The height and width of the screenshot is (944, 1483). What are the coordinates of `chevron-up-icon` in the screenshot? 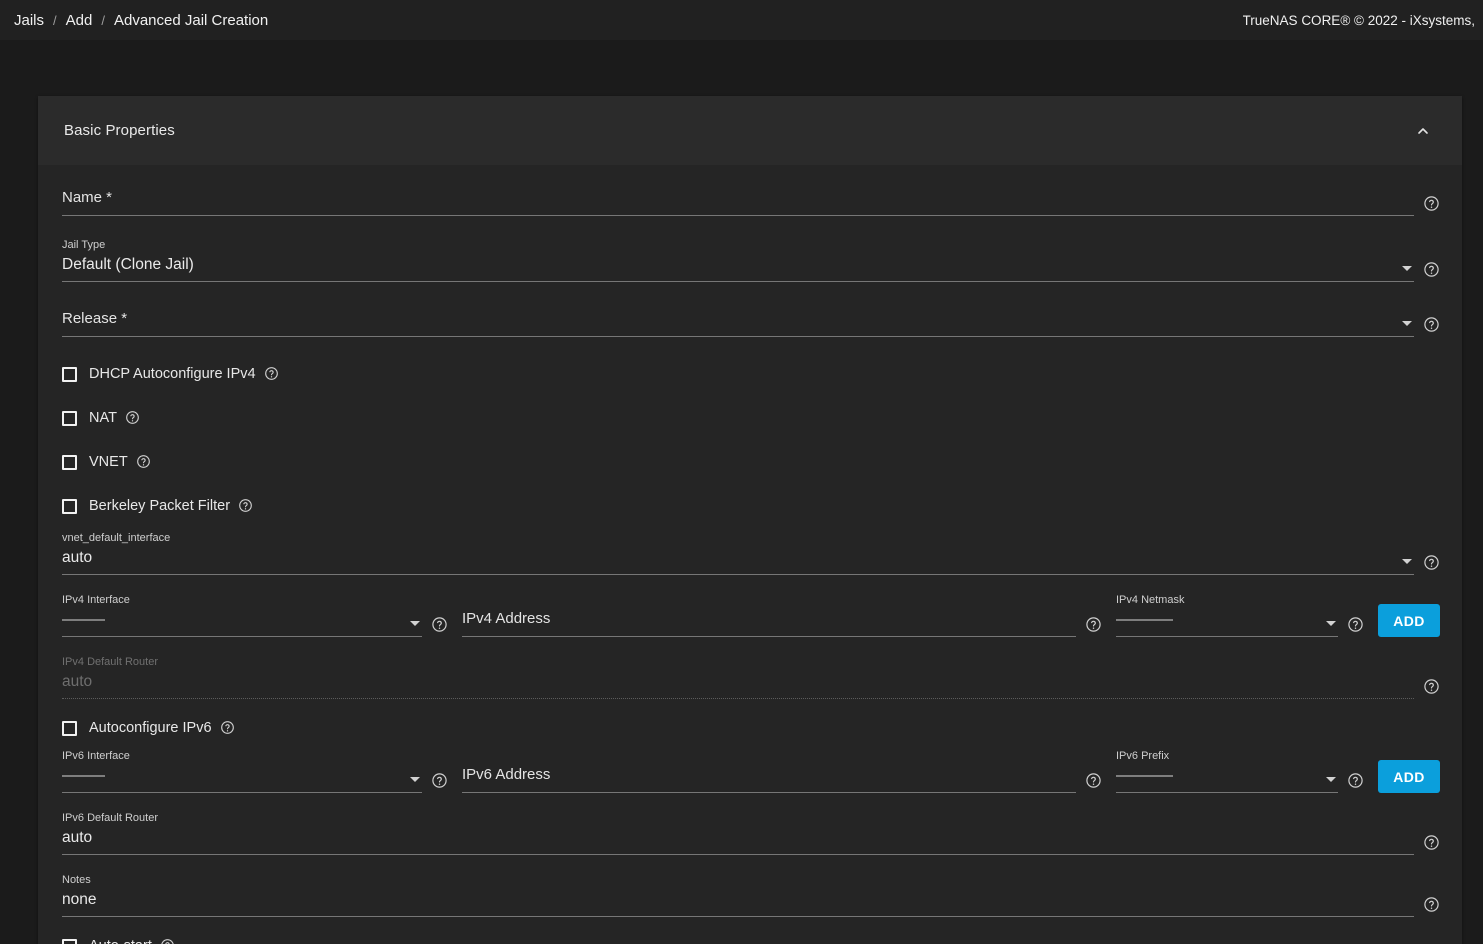 It's located at (1423, 131).